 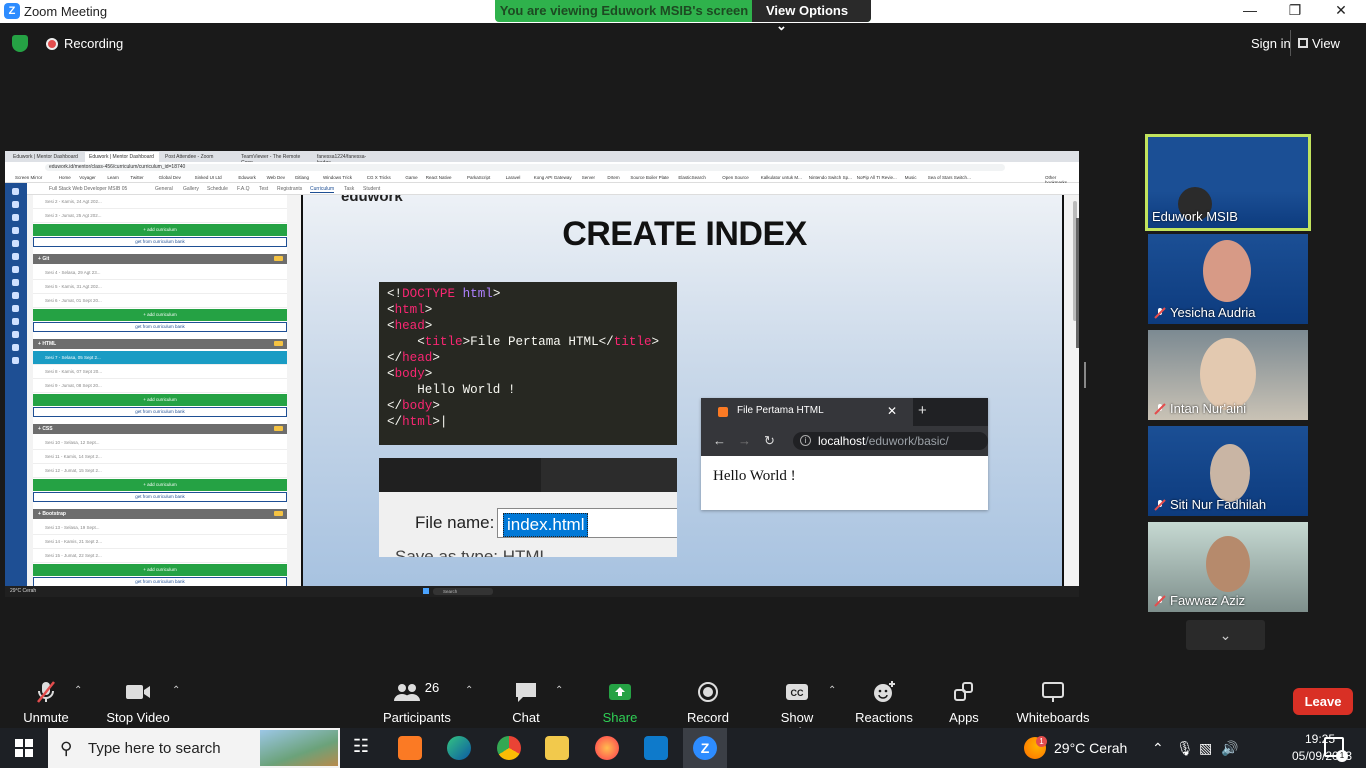 What do you see at coordinates (113, 177) in the screenshot?
I see `bookmark-item: Learn` at bounding box center [113, 177].